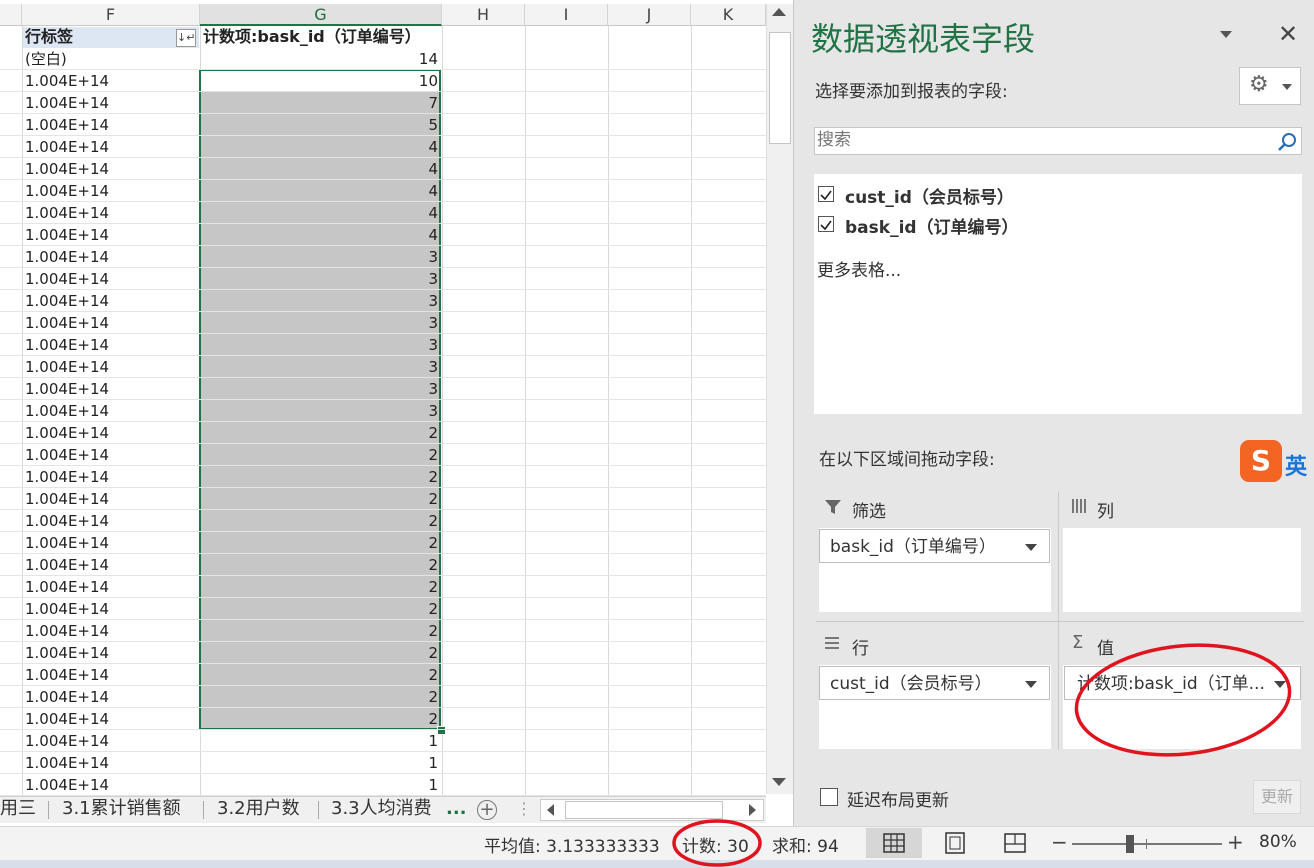 This screenshot has width=1314, height=868. Describe the element at coordinates (11, 15) in the screenshot. I see `column-header-partial` at that location.